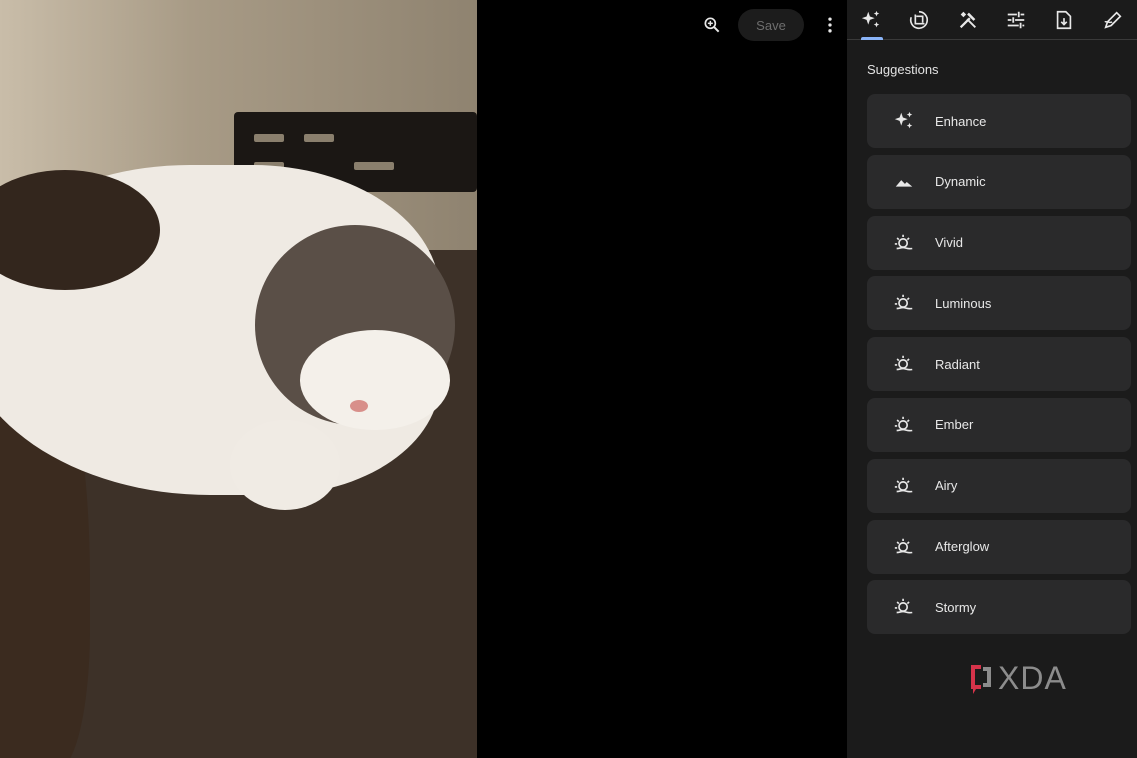 Image resolution: width=1137 pixels, height=758 pixels. I want to click on save-button: Save, so click(771, 25).